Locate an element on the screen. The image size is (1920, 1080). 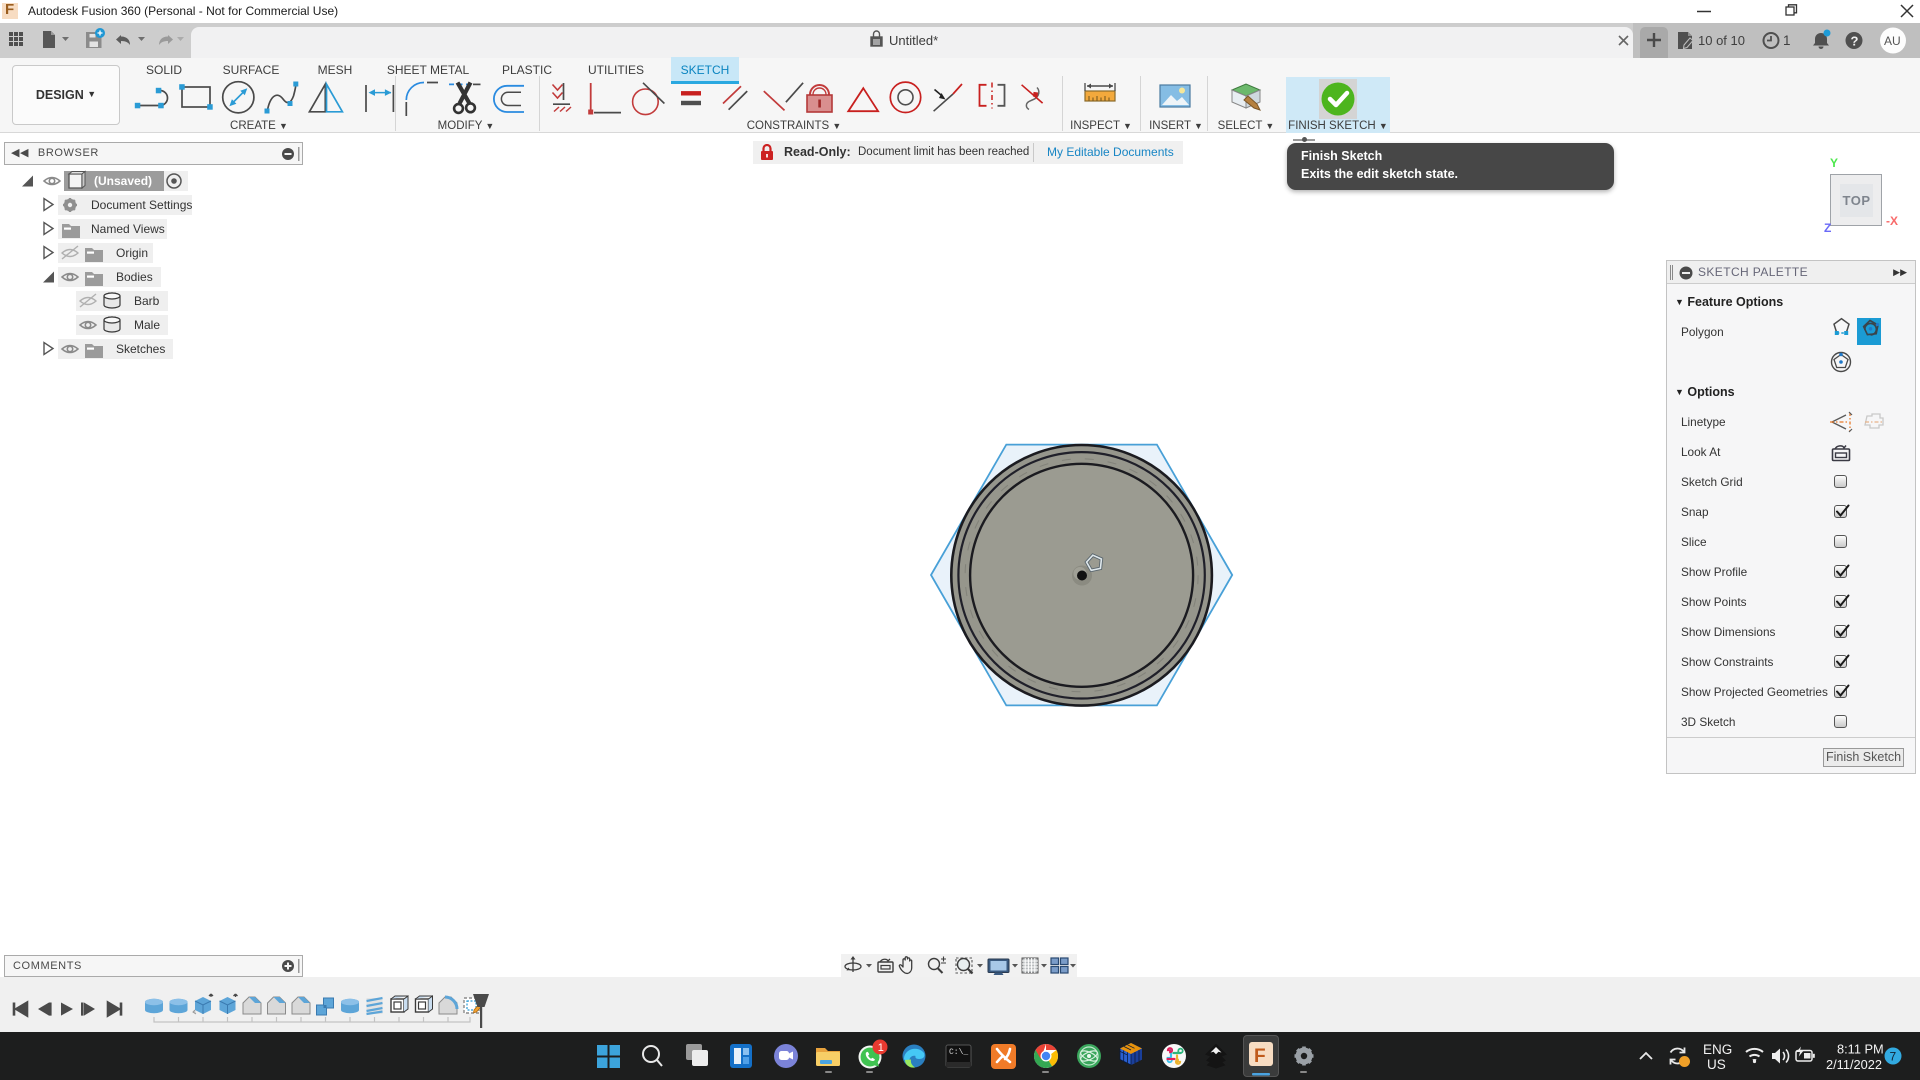
svg-text: US is located at coordinates (1716, 1064).